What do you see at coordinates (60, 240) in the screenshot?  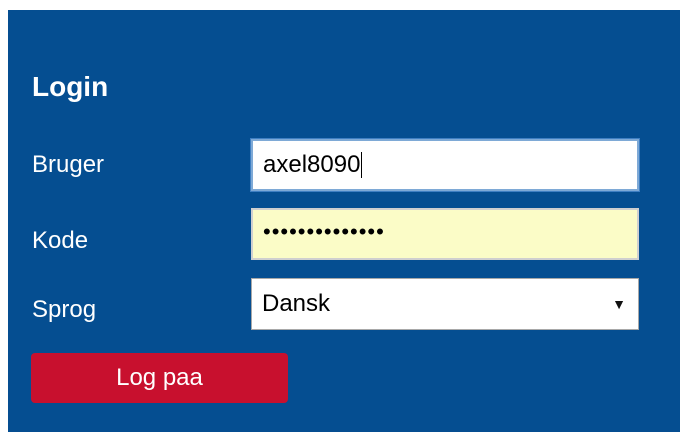 I see `password-label: Kode` at bounding box center [60, 240].